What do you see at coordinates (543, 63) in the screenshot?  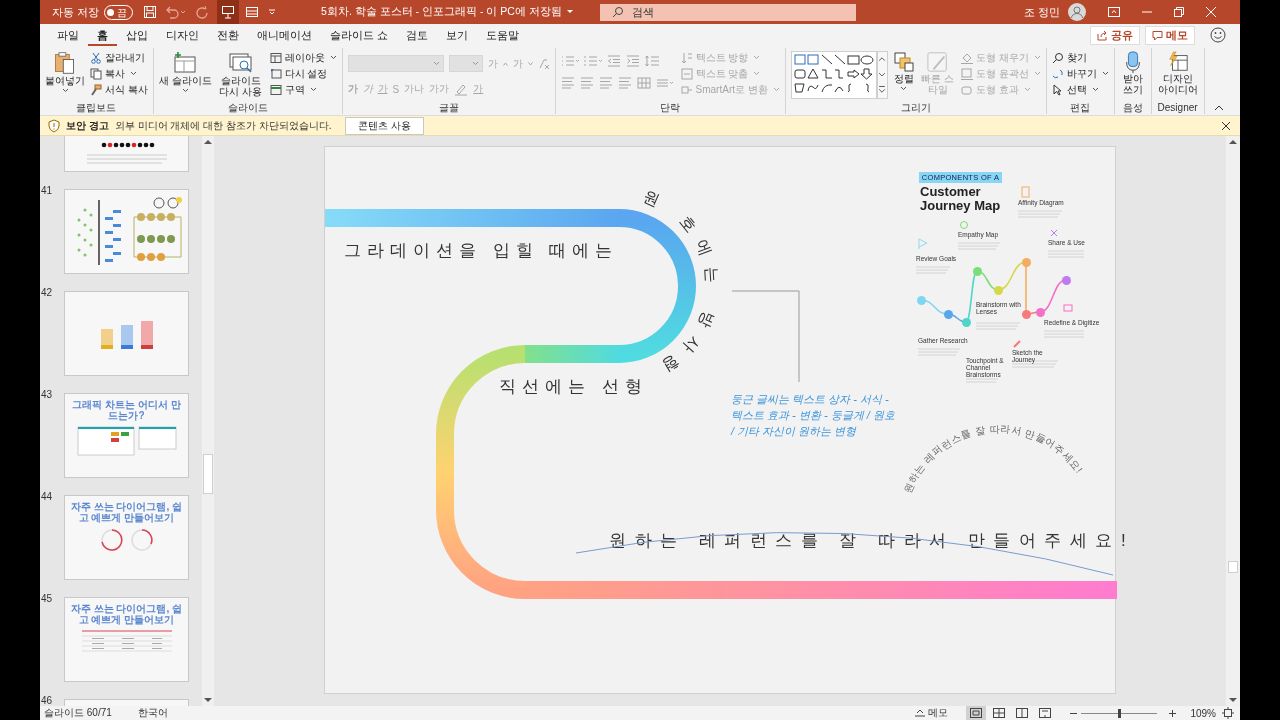 I see `clear-formatting-icon` at bounding box center [543, 63].